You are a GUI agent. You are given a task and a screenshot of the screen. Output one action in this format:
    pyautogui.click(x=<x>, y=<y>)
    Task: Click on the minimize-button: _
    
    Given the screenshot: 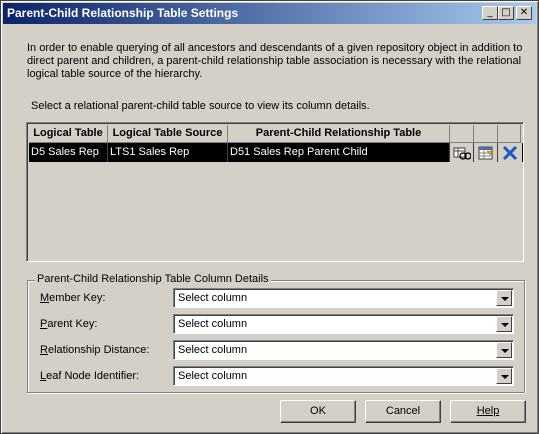 What is the action you would take?
    pyautogui.click(x=490, y=13)
    